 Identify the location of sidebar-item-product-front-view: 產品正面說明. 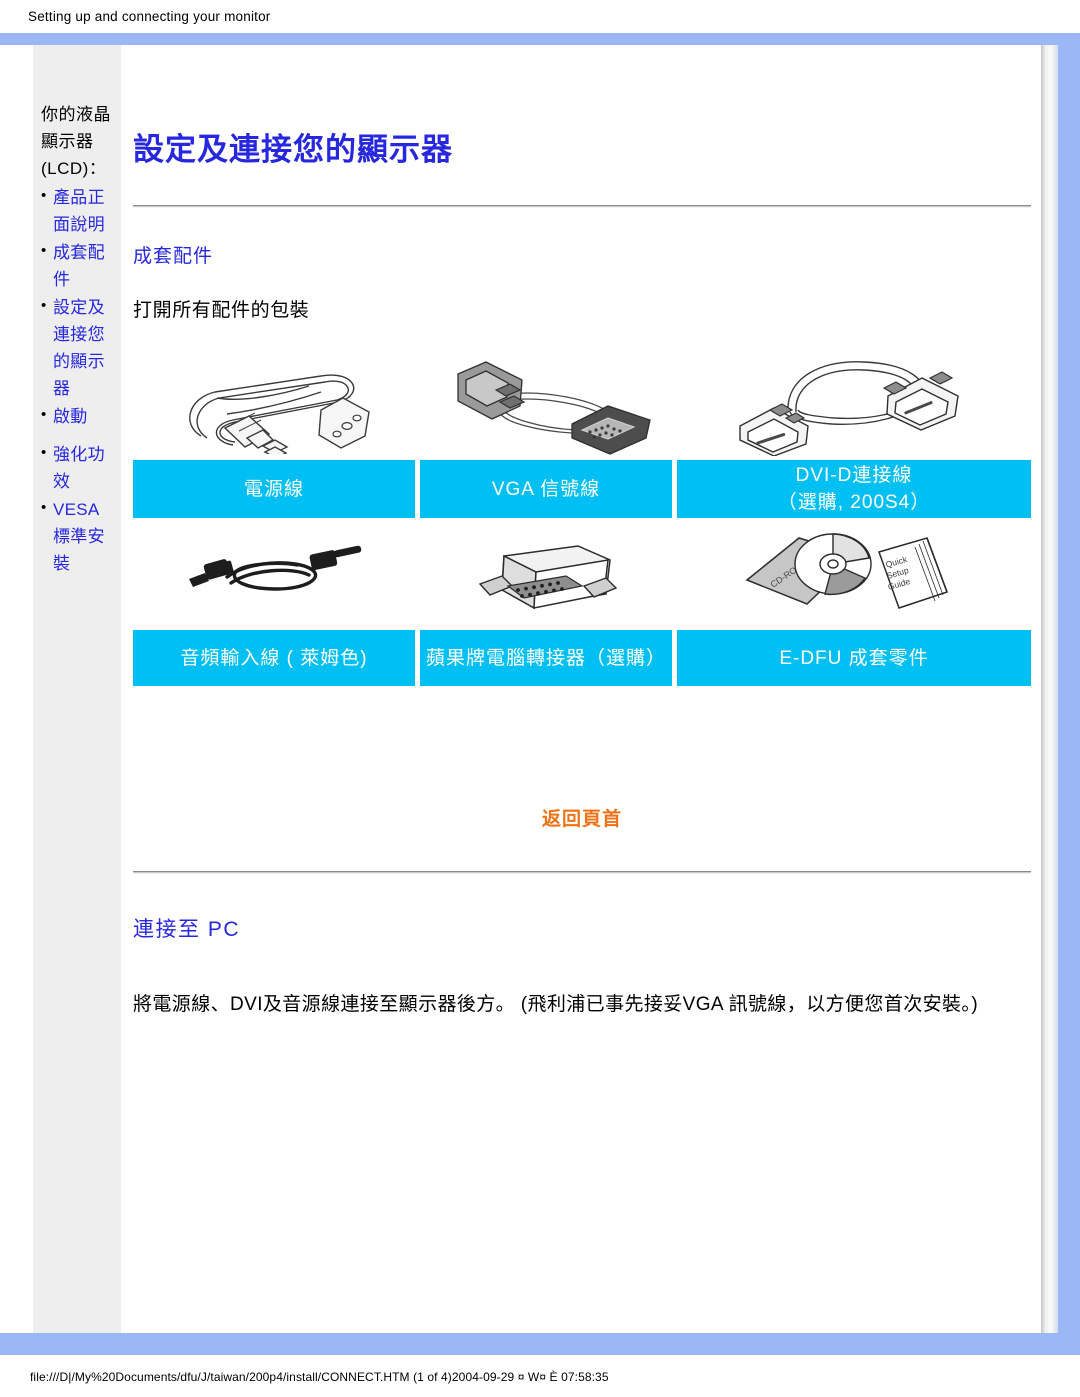
(78, 210).